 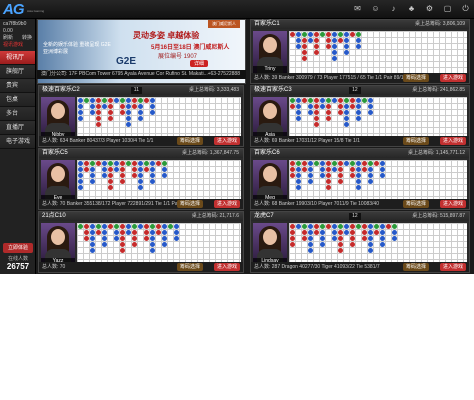 I want to click on round-number: 12, so click(x=355, y=216).